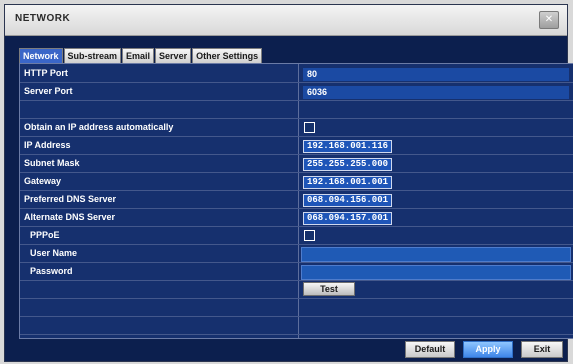  Describe the element at coordinates (436, 254) in the screenshot. I see `user-name-input` at that location.